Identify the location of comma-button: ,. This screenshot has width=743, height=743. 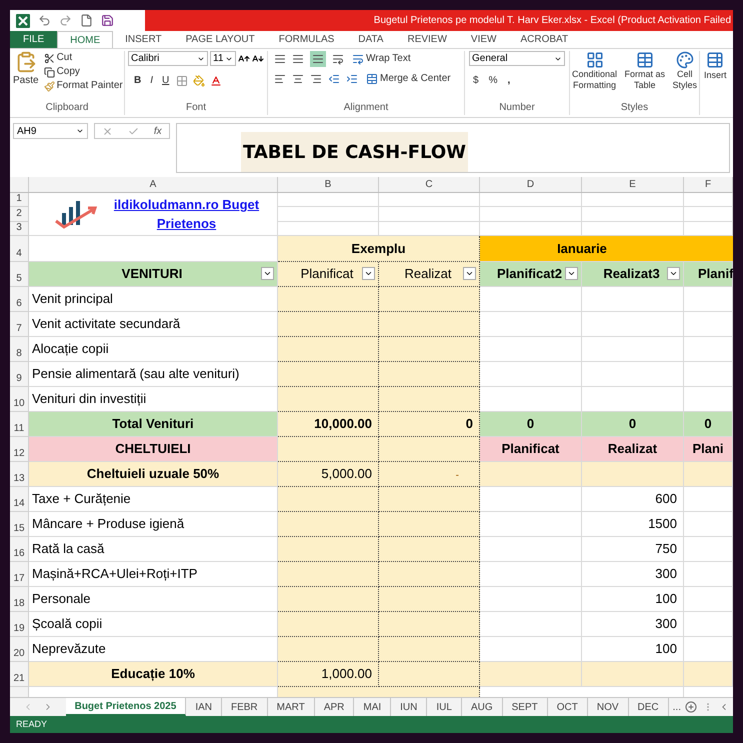
(508, 81).